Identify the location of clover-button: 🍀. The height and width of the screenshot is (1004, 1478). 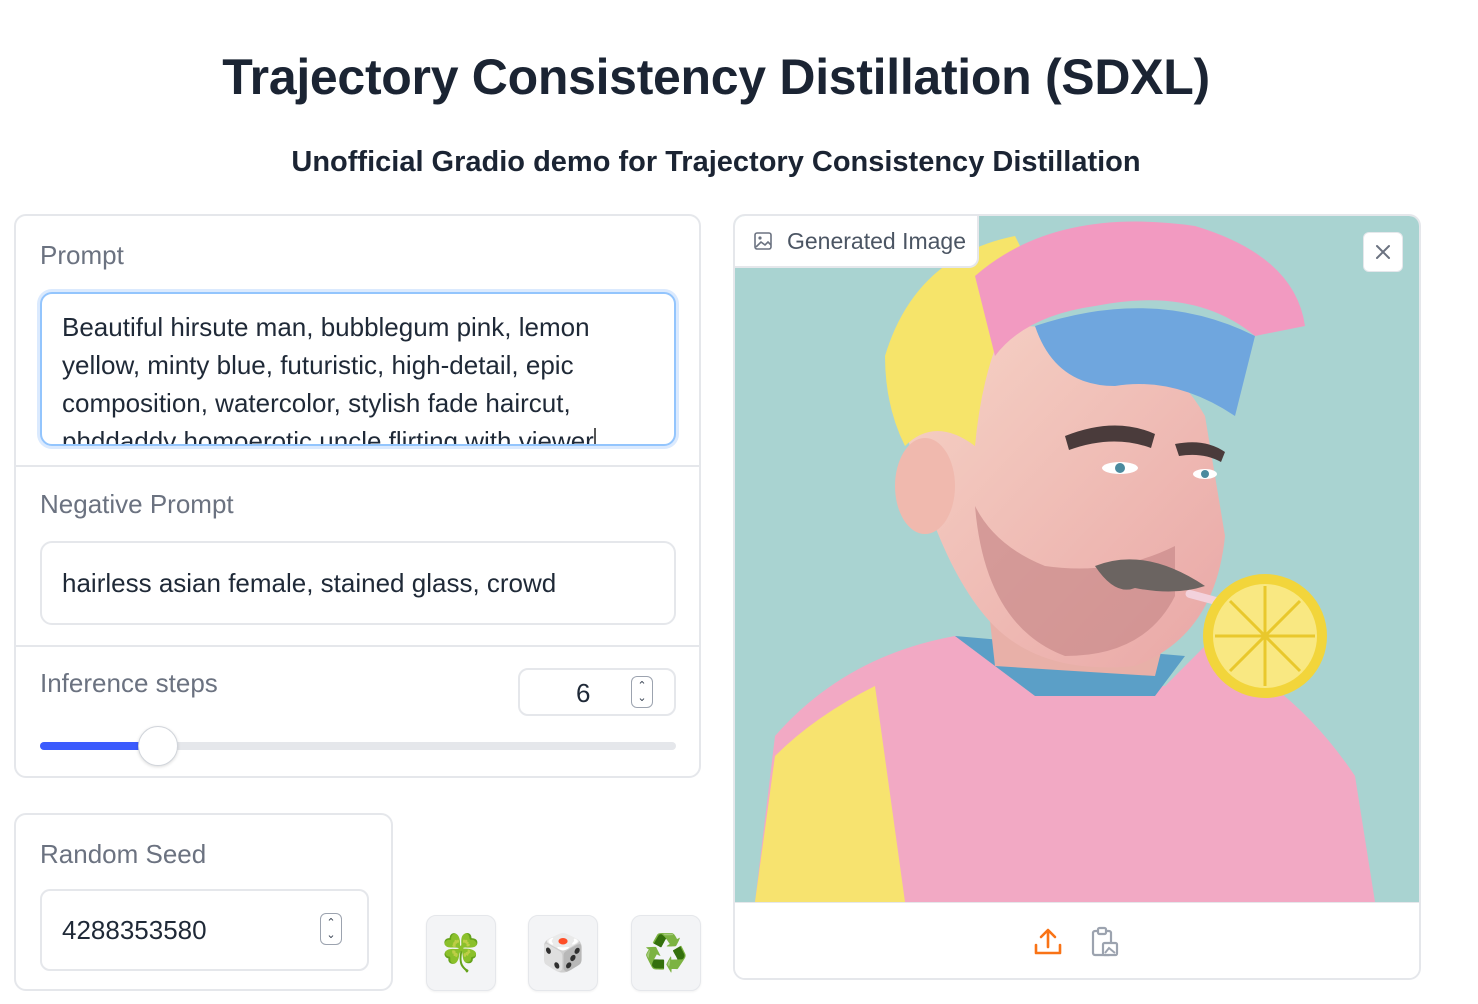
(461, 953).